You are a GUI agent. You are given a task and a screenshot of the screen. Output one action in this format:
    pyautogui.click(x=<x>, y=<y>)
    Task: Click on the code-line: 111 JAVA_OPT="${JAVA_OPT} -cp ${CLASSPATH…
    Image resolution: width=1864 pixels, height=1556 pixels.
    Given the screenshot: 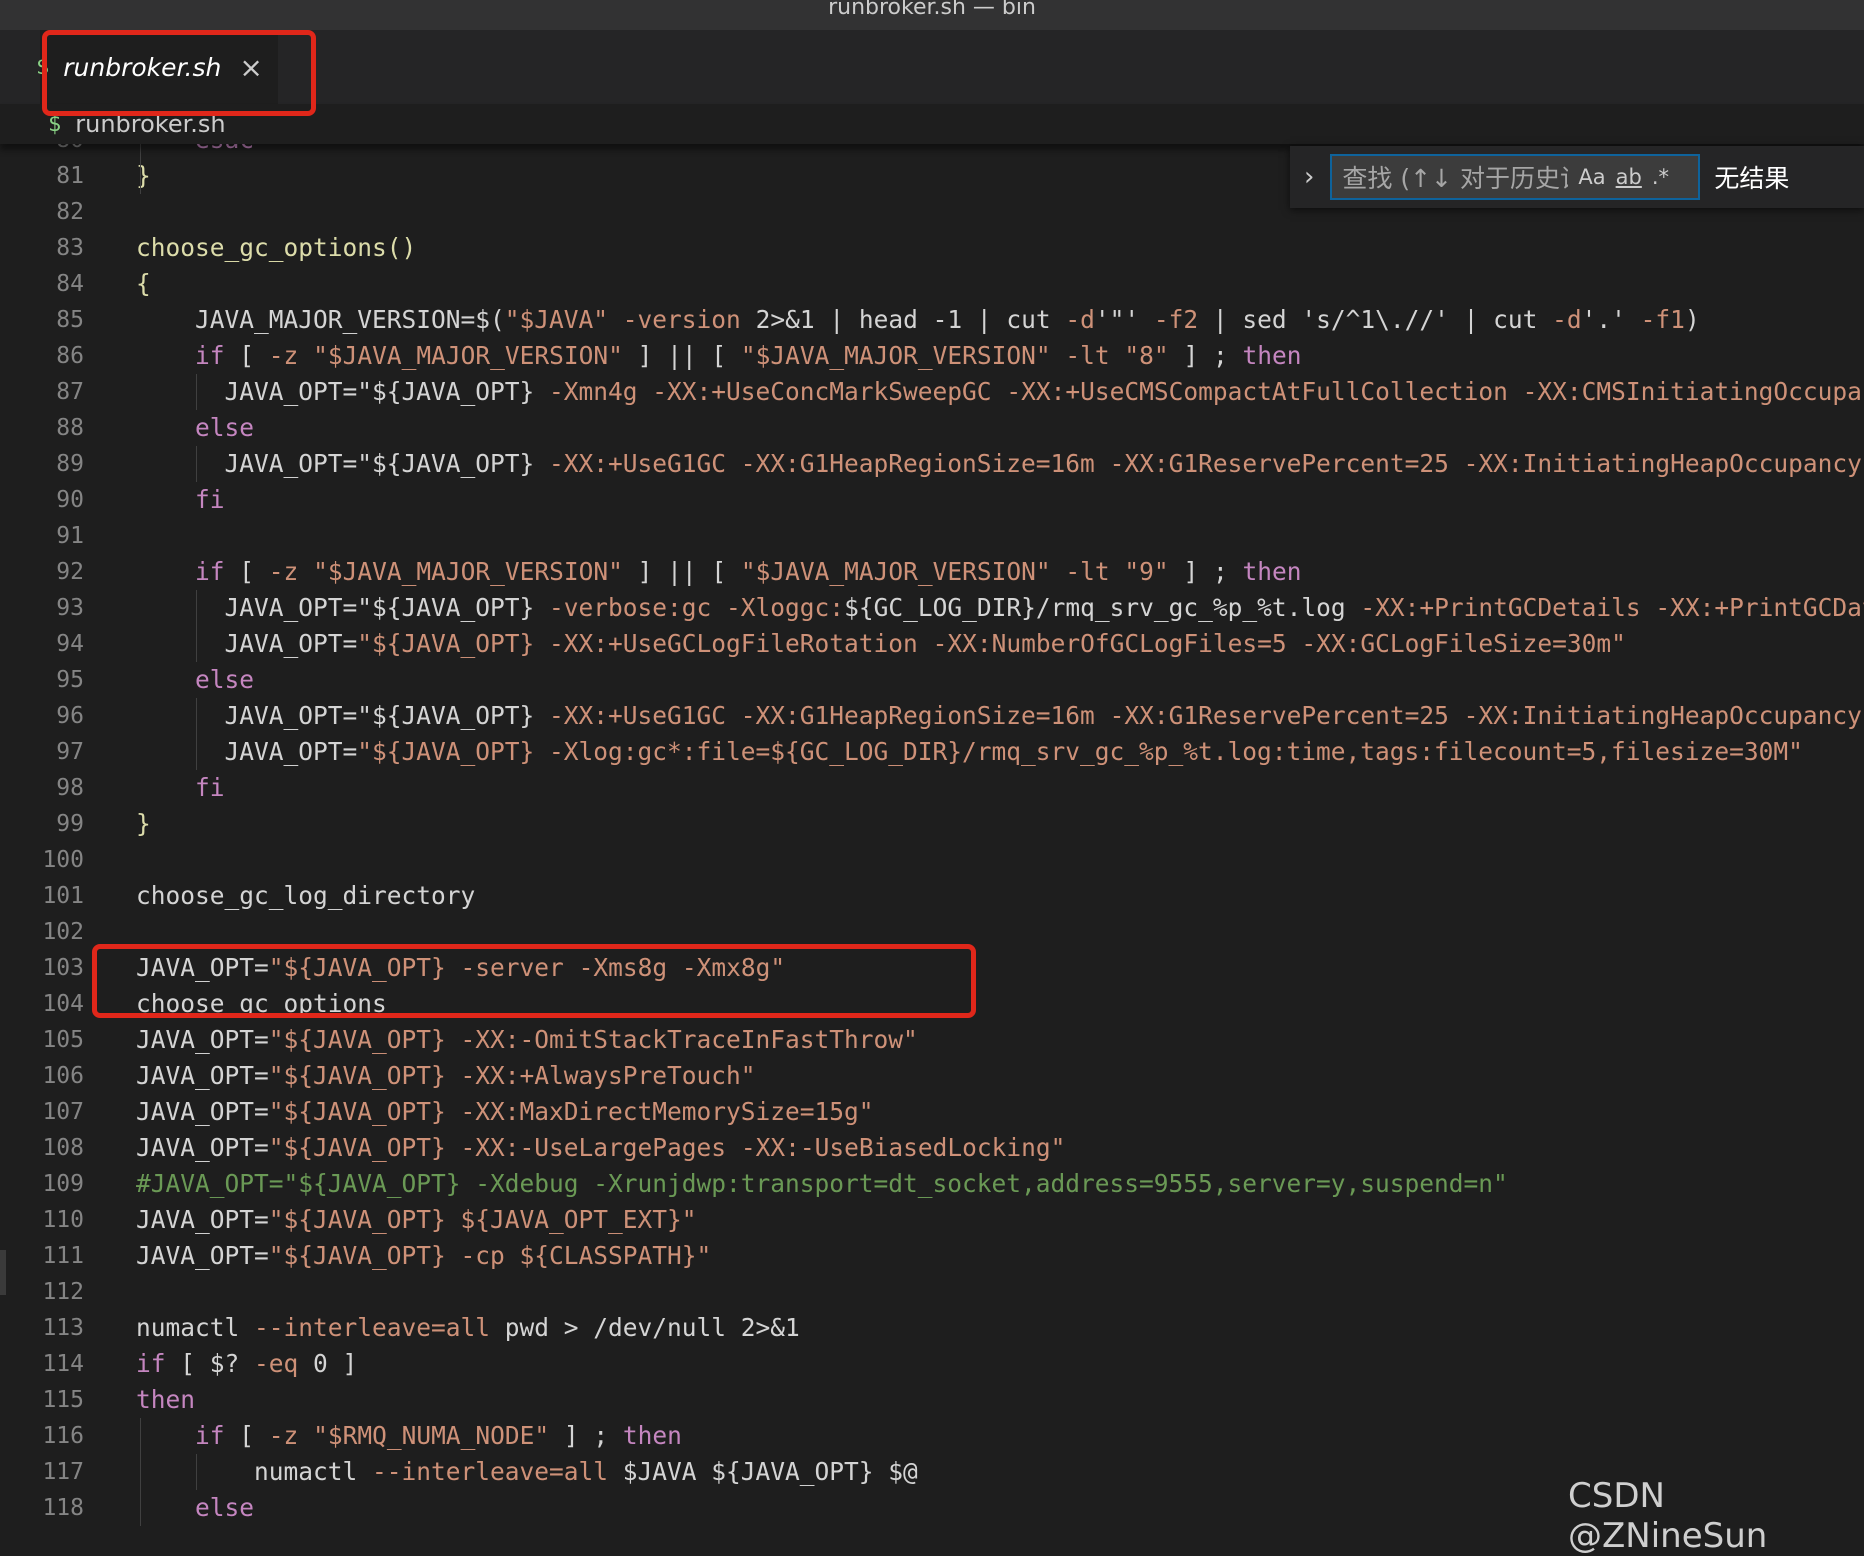 What is the action you would take?
    pyautogui.click(x=932, y=1256)
    